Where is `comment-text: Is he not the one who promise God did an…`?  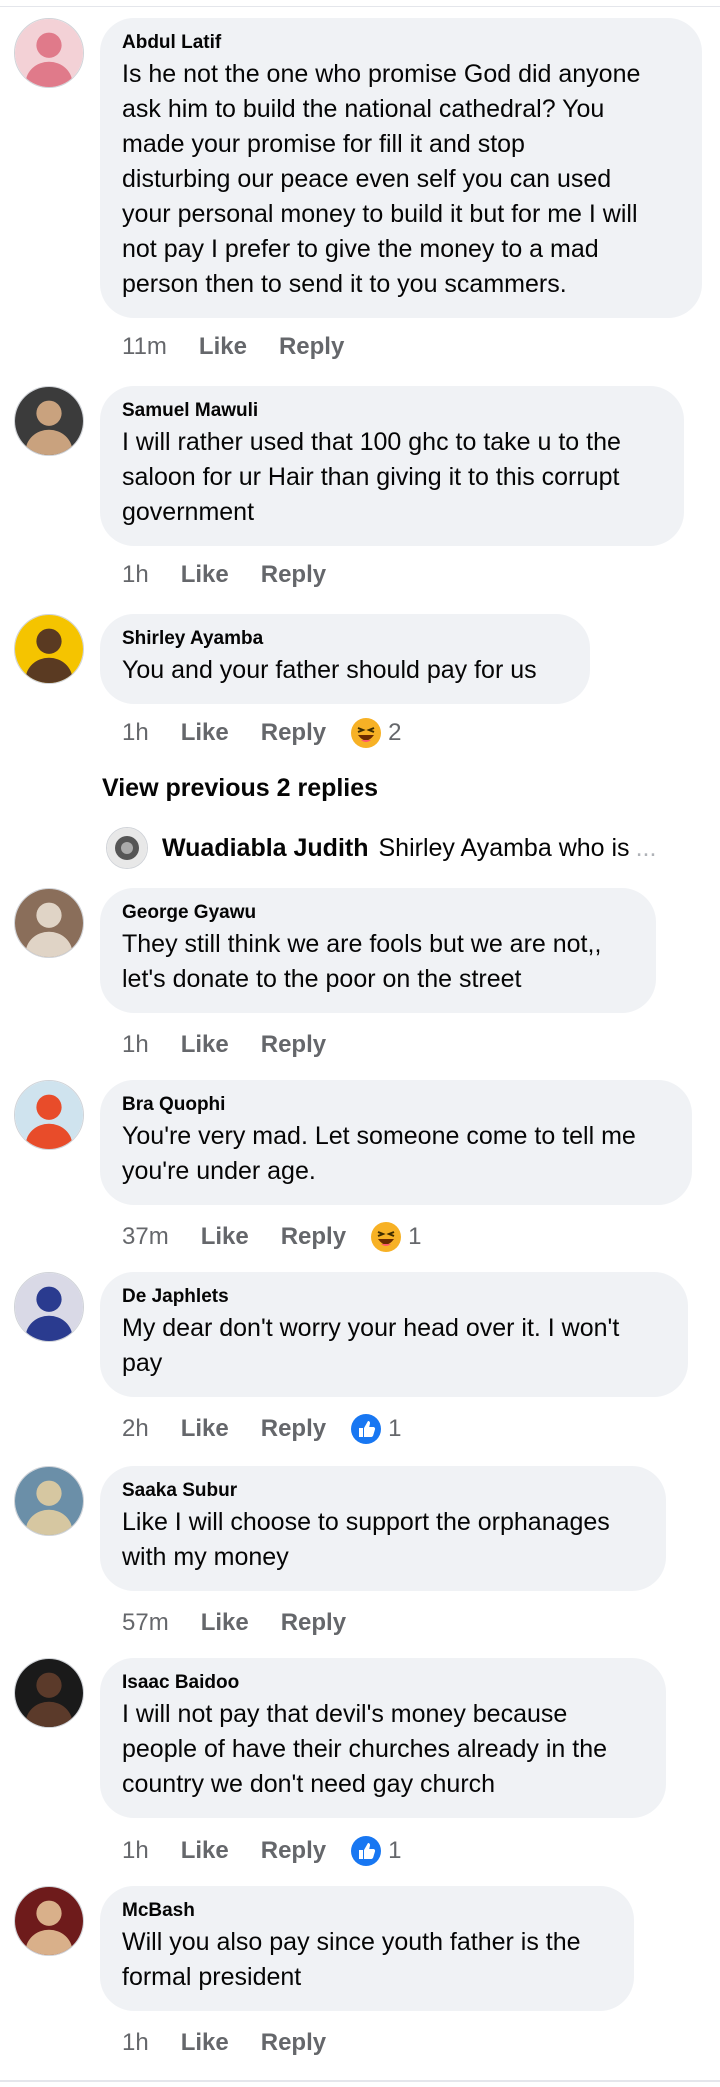 comment-text: Is he not the one who promise God did an… is located at coordinates (401, 179).